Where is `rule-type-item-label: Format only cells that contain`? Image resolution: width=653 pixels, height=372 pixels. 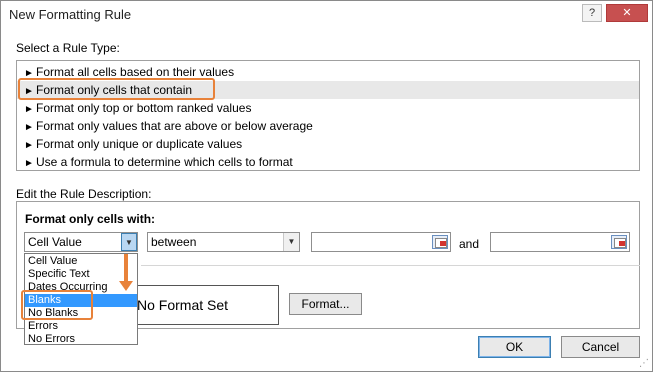
rule-type-item-label: Format only cells that contain is located at coordinates (114, 90).